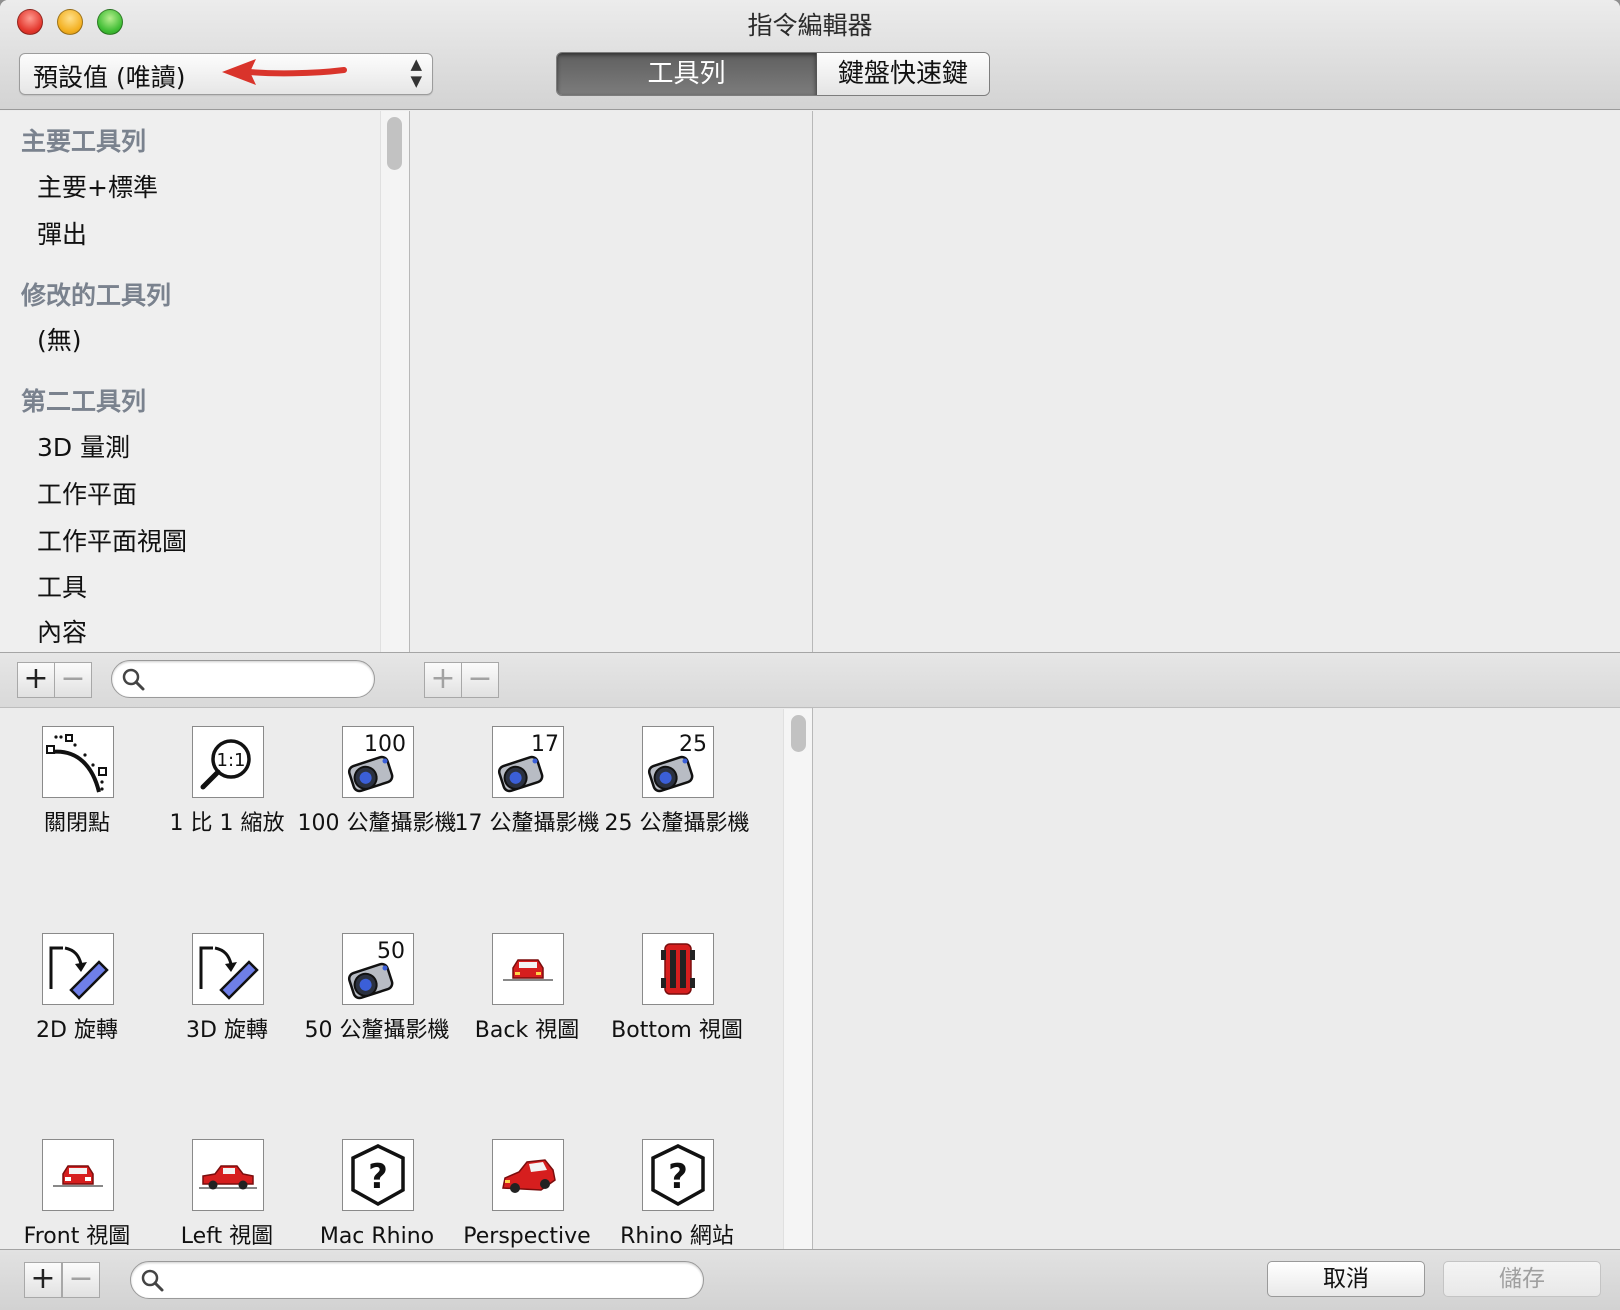 The width and height of the screenshot is (1620, 1310). What do you see at coordinates (77, 1030) in the screenshot?
I see `command-label: 2D 旋轉` at bounding box center [77, 1030].